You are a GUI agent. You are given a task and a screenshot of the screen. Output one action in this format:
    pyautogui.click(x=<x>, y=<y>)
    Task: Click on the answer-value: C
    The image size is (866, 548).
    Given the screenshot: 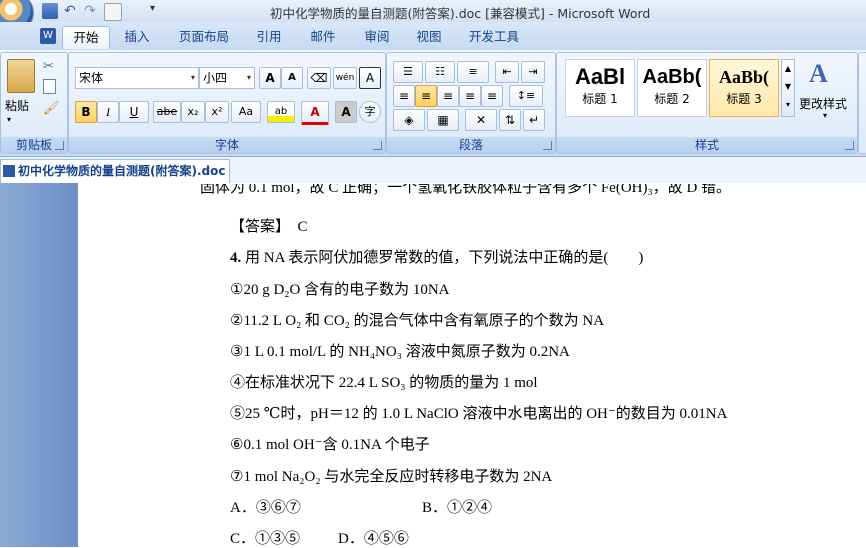 What is the action you would take?
    pyautogui.click(x=302, y=227)
    